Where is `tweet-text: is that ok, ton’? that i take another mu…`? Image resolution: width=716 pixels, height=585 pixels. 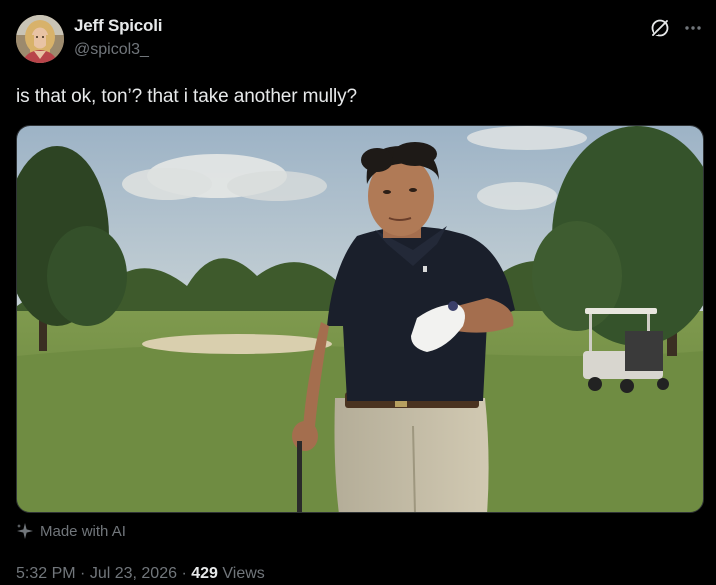
tweet-text: is that ok, ton’? that i take another mu… is located at coordinates (186, 96).